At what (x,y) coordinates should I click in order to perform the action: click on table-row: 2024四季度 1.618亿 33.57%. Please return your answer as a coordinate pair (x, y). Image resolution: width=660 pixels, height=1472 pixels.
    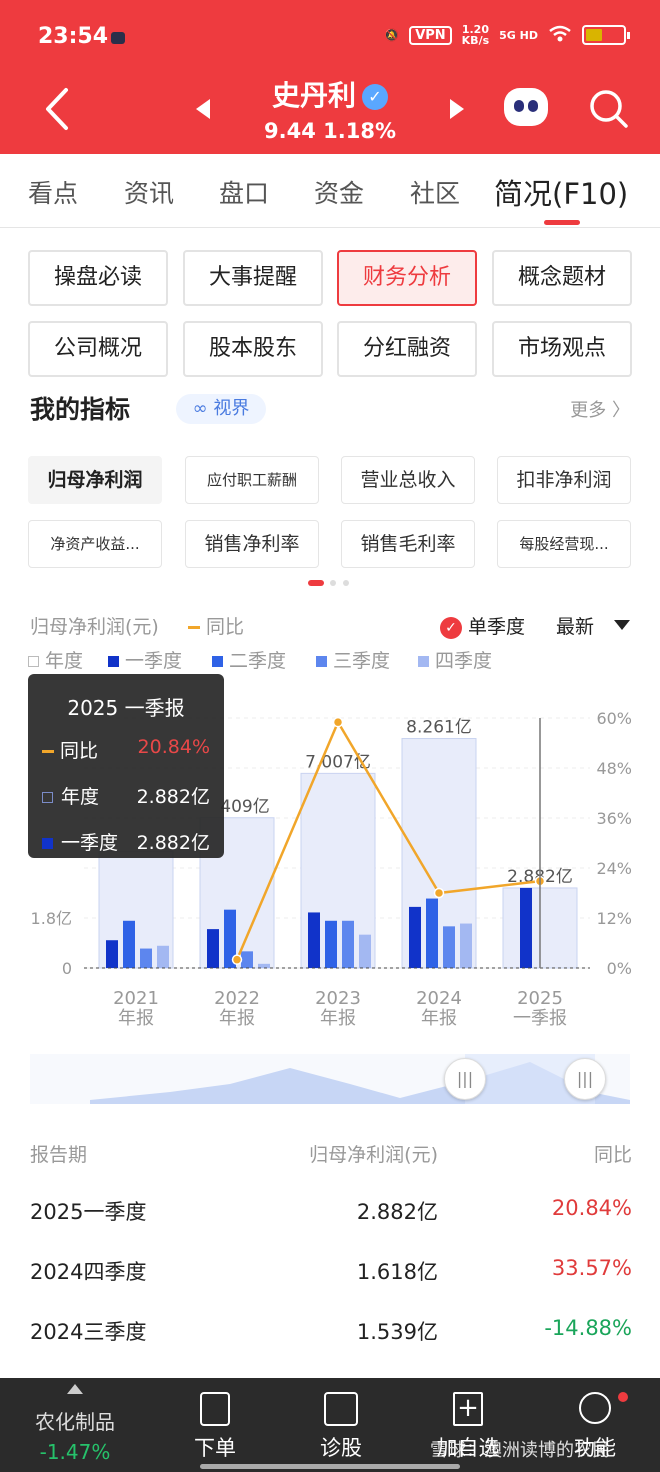
    Looking at the image, I should click on (330, 1276).